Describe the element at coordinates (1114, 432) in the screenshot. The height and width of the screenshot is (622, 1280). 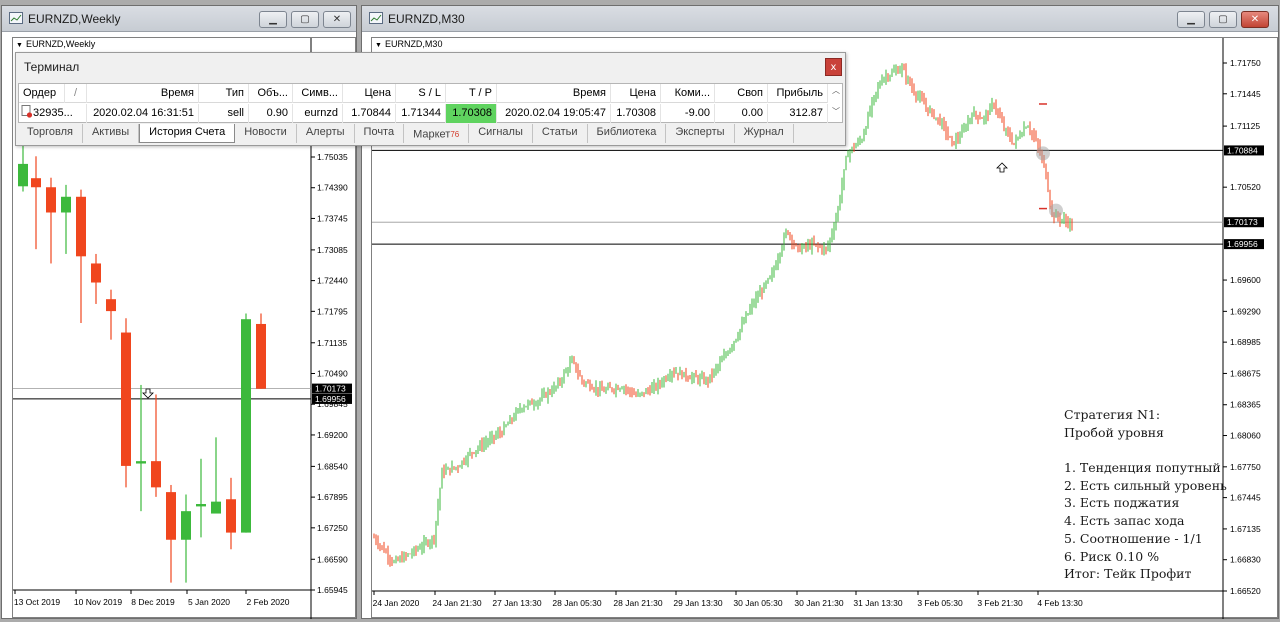
I see `strategy-line: Пробой уровня` at that location.